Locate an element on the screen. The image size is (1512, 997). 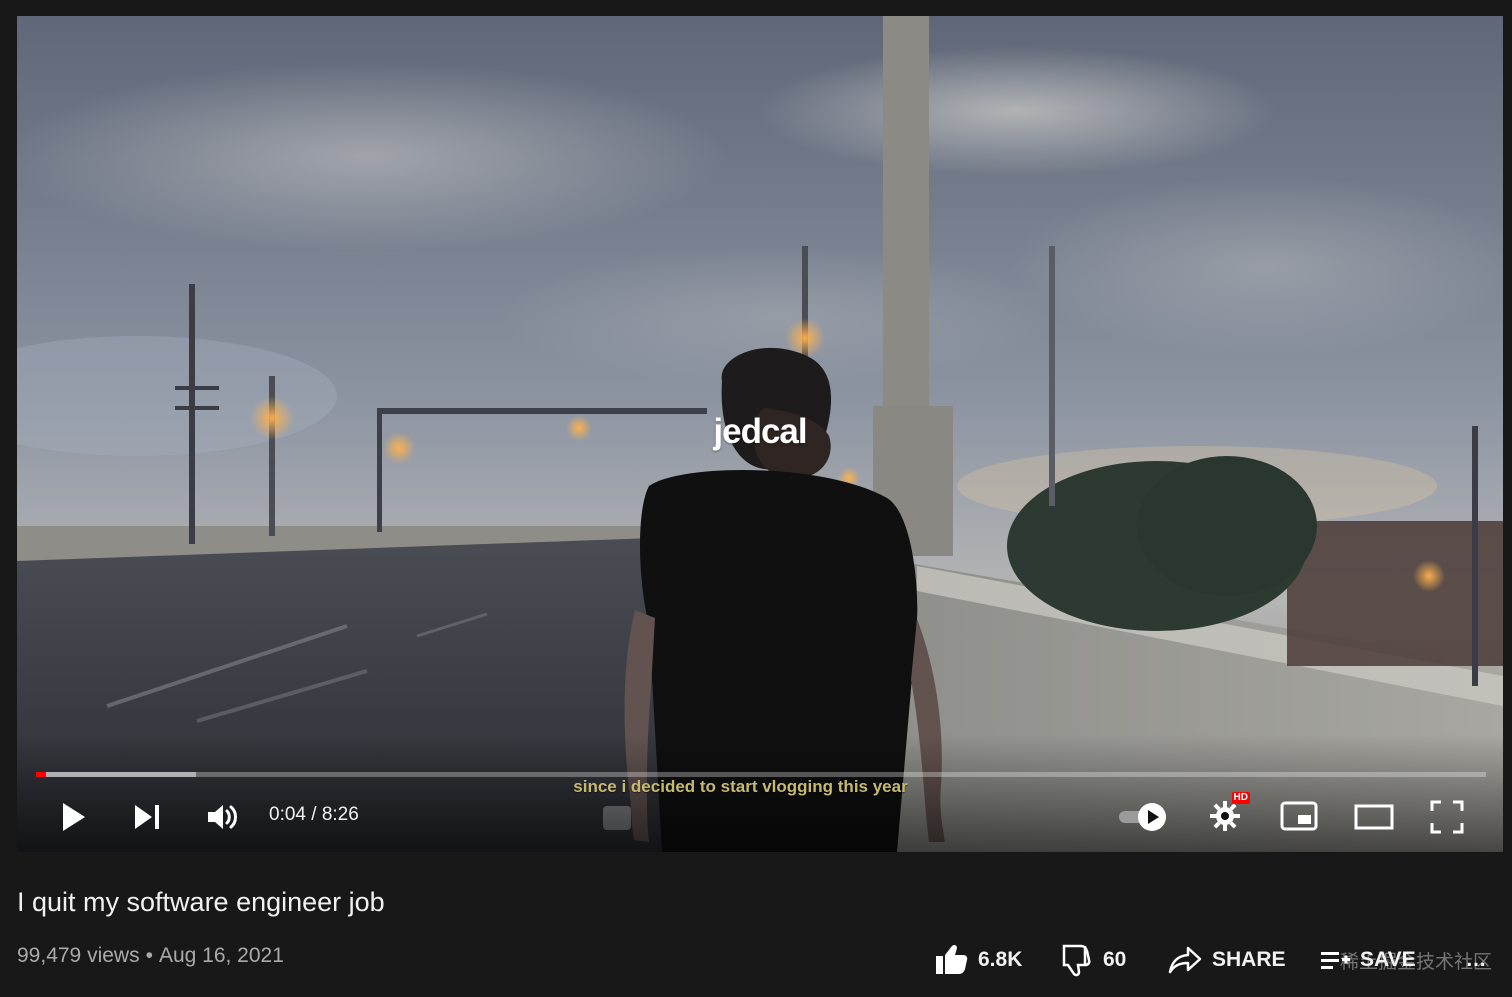
play-button is located at coordinates (74, 817).